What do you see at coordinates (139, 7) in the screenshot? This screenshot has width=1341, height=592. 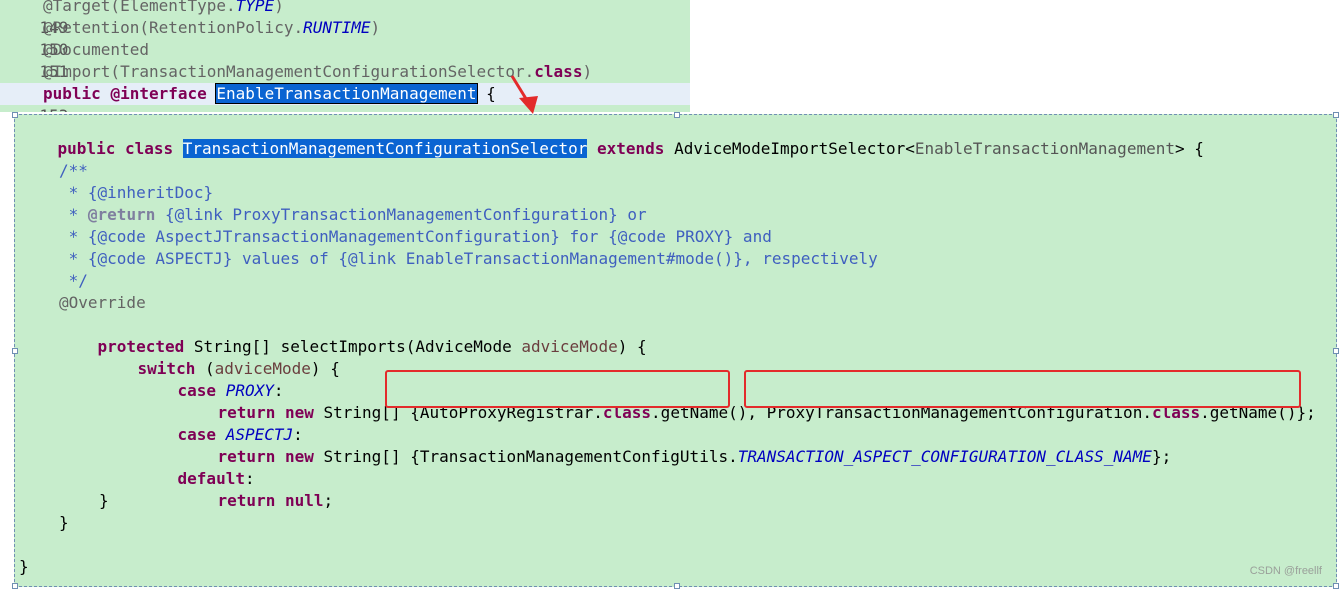 I see `annotation-target: @Target(ElementType.` at bounding box center [139, 7].